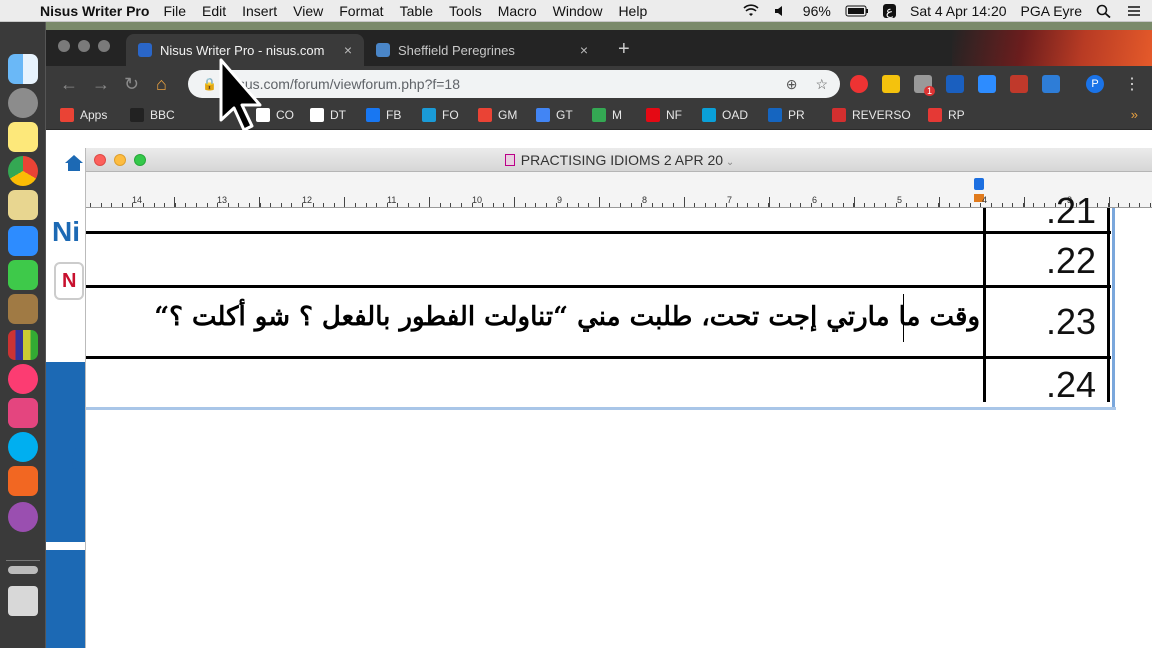 This screenshot has width=1152, height=648. What do you see at coordinates (674, 115) in the screenshot?
I see `bookmark-label: NF` at bounding box center [674, 115].